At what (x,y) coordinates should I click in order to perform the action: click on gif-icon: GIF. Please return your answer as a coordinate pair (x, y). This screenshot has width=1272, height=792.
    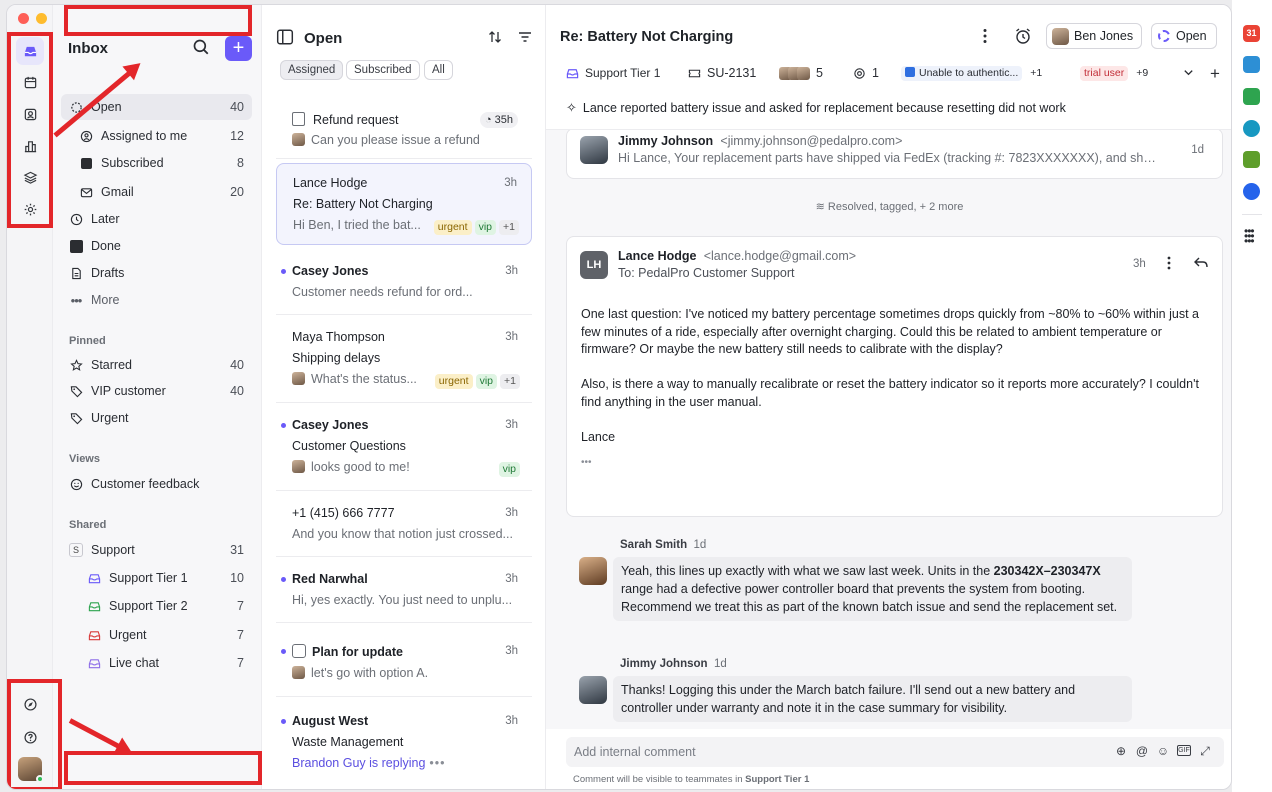
    Looking at the image, I should click on (1184, 750).